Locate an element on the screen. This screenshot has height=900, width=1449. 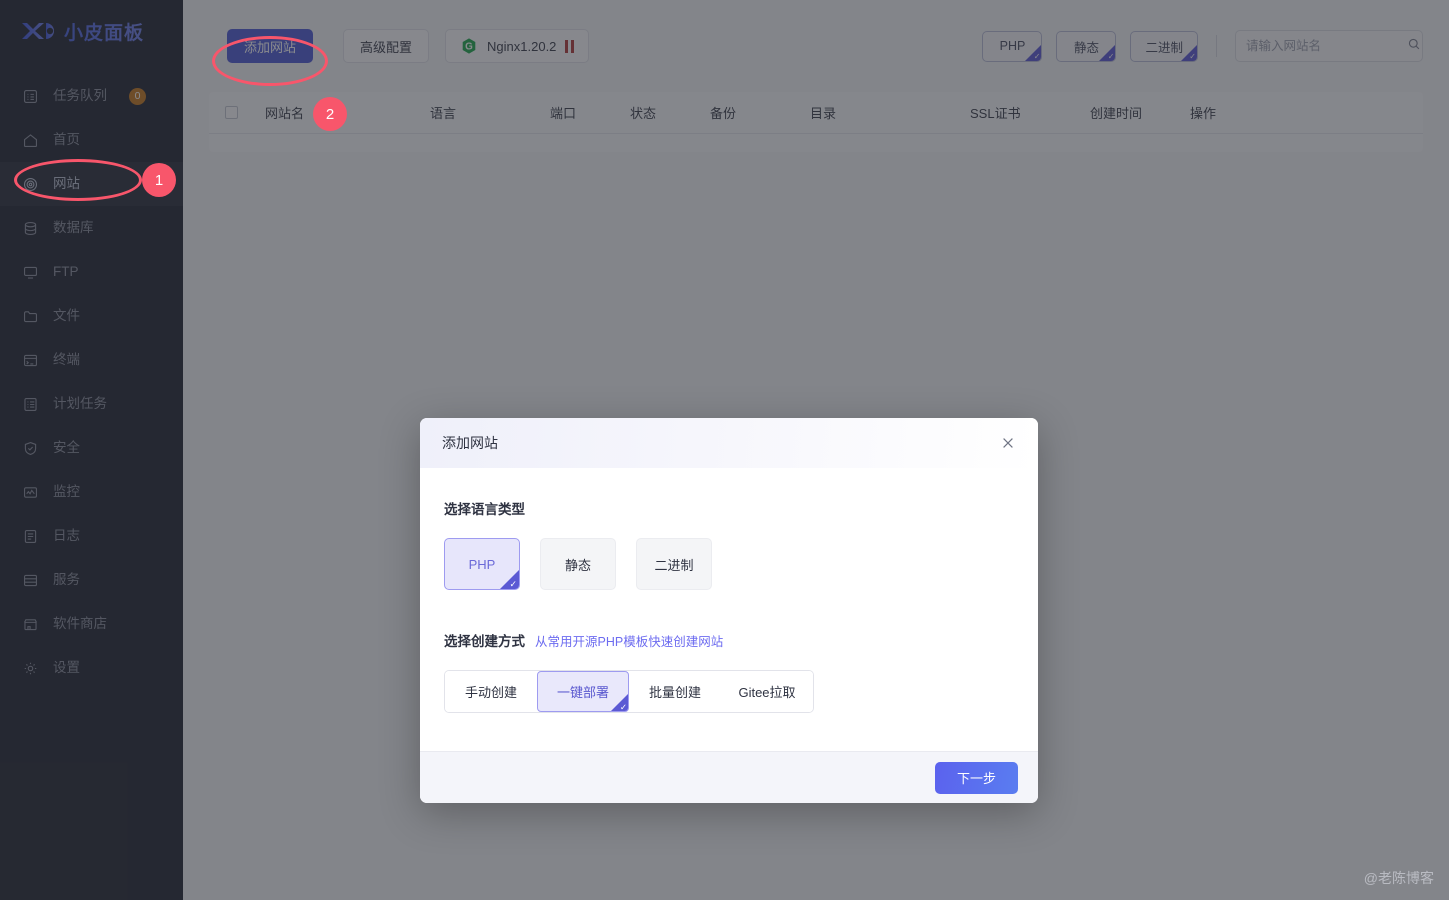
watermark: @老陈博客 is located at coordinates (1398, 878).